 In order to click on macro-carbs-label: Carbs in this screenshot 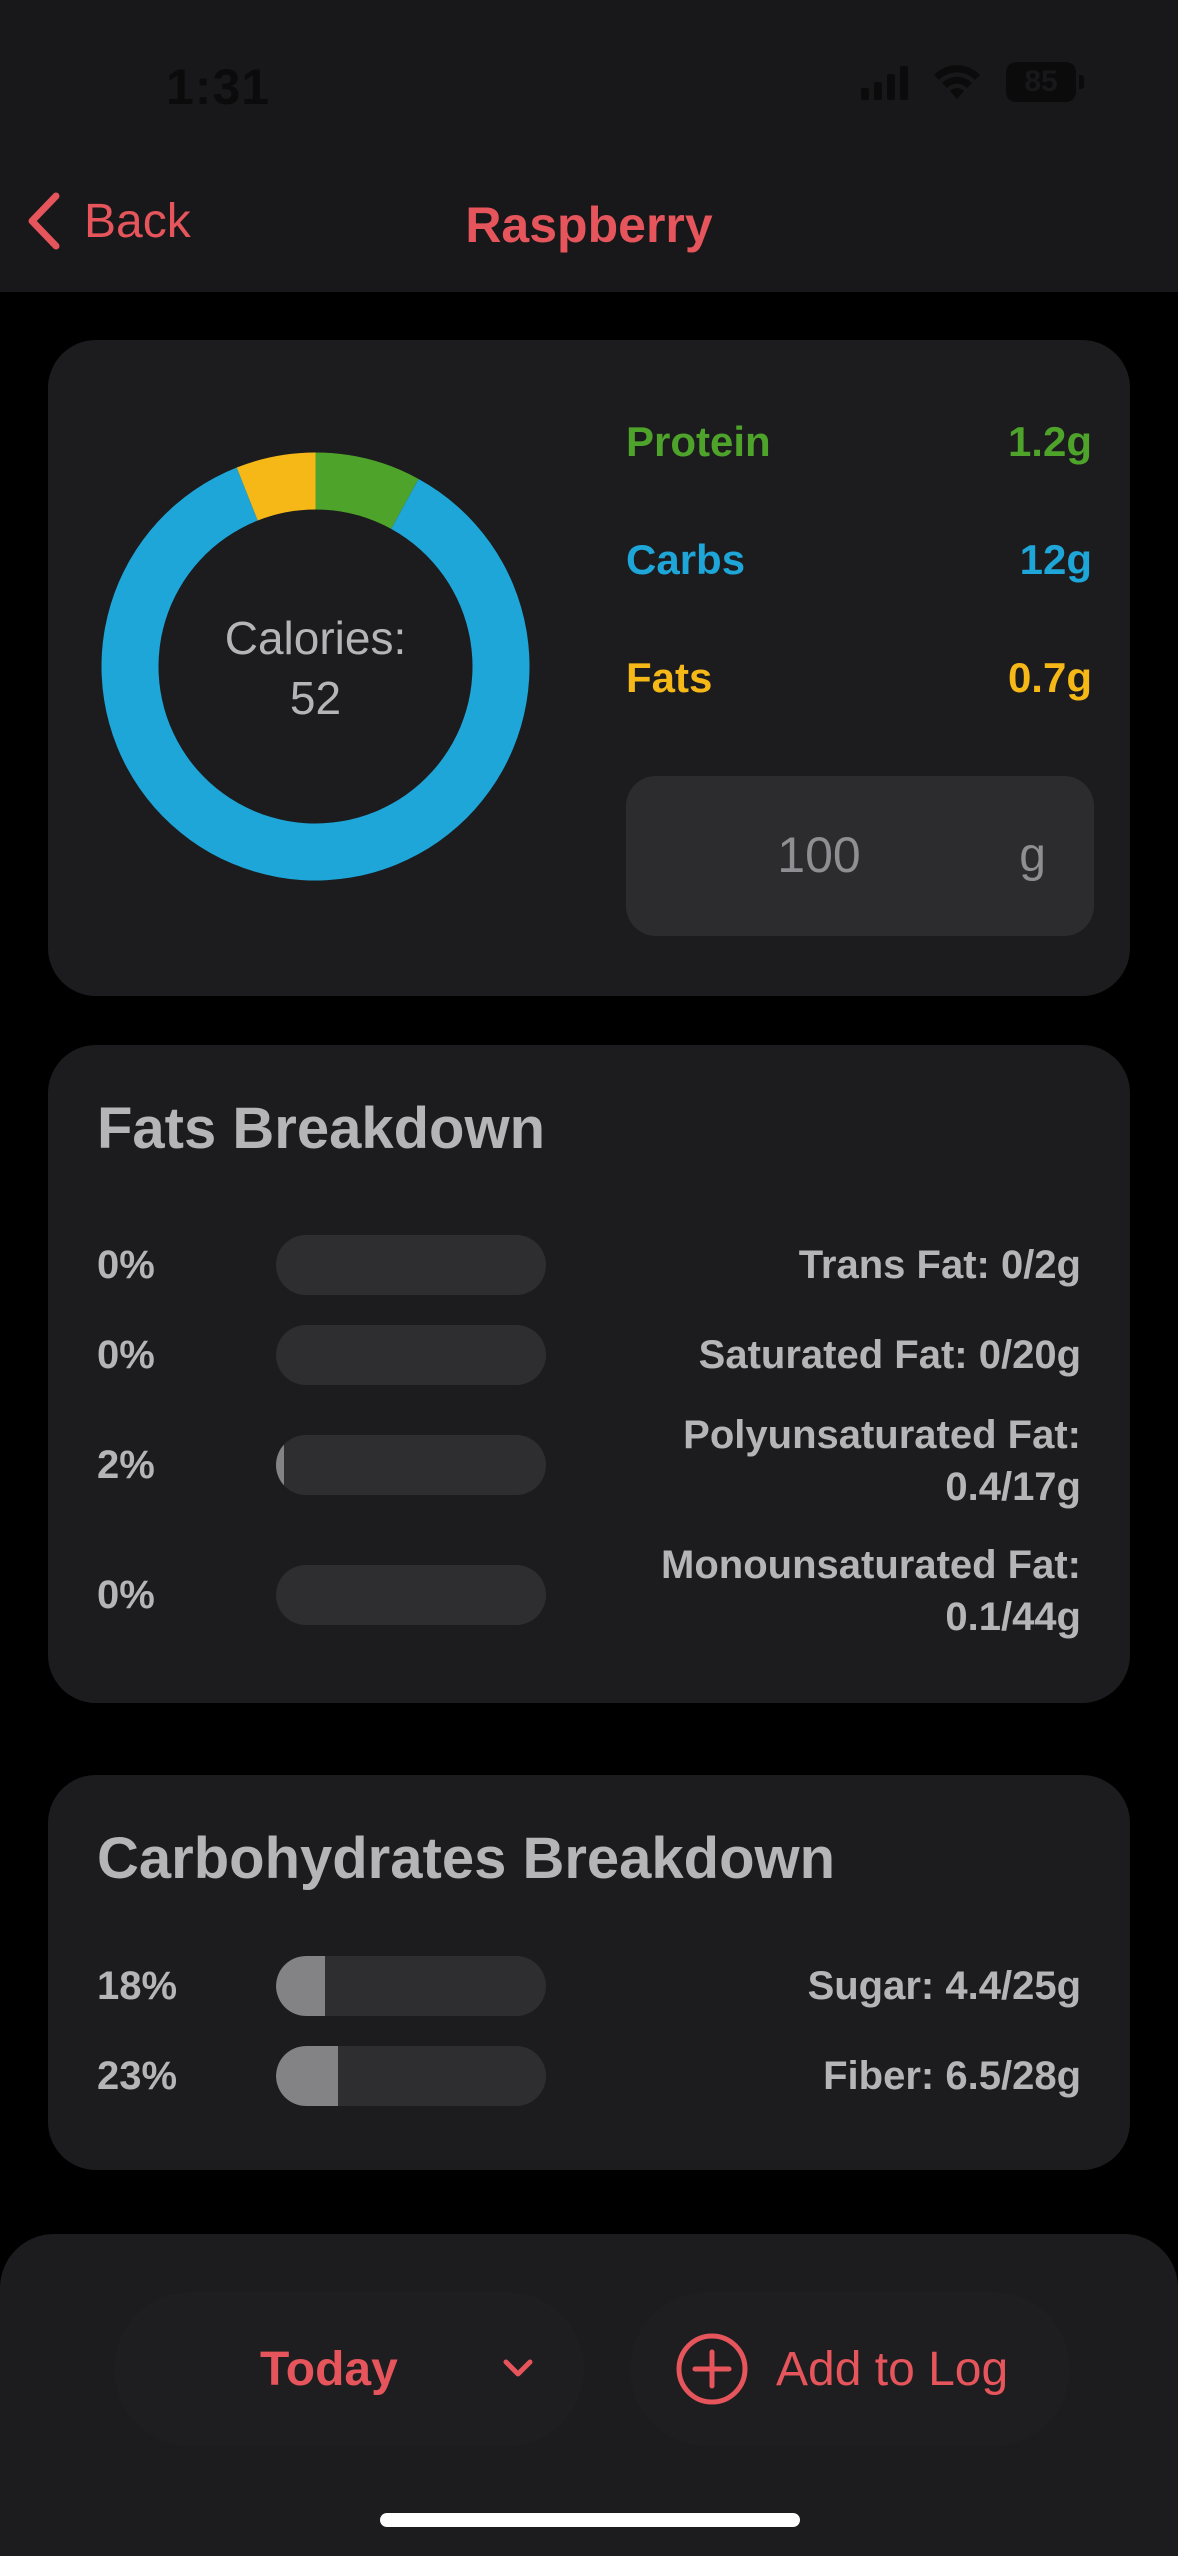, I will do `click(686, 559)`.